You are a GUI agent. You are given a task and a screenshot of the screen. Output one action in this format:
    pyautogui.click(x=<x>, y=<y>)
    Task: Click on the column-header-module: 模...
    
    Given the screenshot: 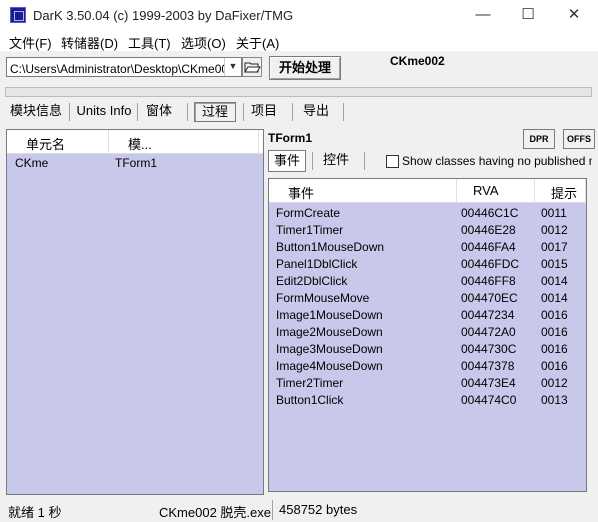 What is the action you would take?
    pyautogui.click(x=140, y=143)
    